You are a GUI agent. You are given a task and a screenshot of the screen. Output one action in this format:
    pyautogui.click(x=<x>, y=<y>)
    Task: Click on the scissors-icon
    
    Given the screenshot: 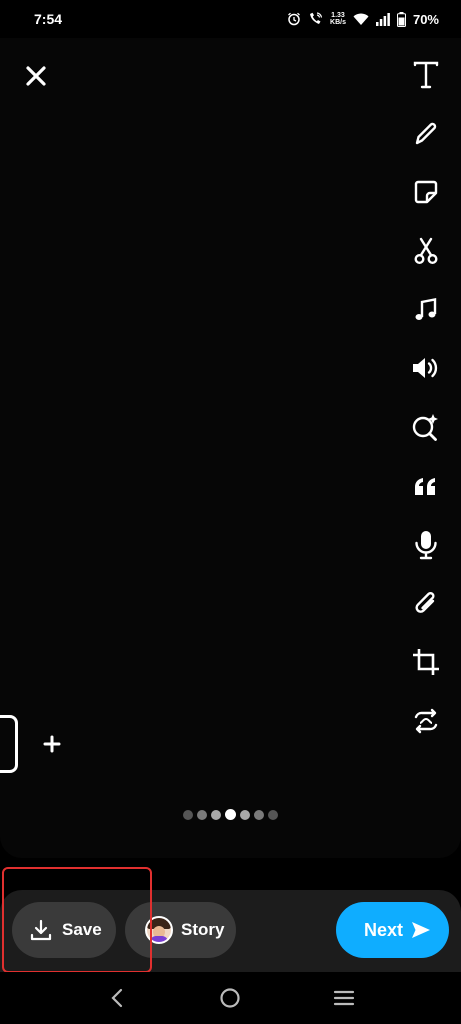 What is the action you would take?
    pyautogui.click(x=426, y=251)
    